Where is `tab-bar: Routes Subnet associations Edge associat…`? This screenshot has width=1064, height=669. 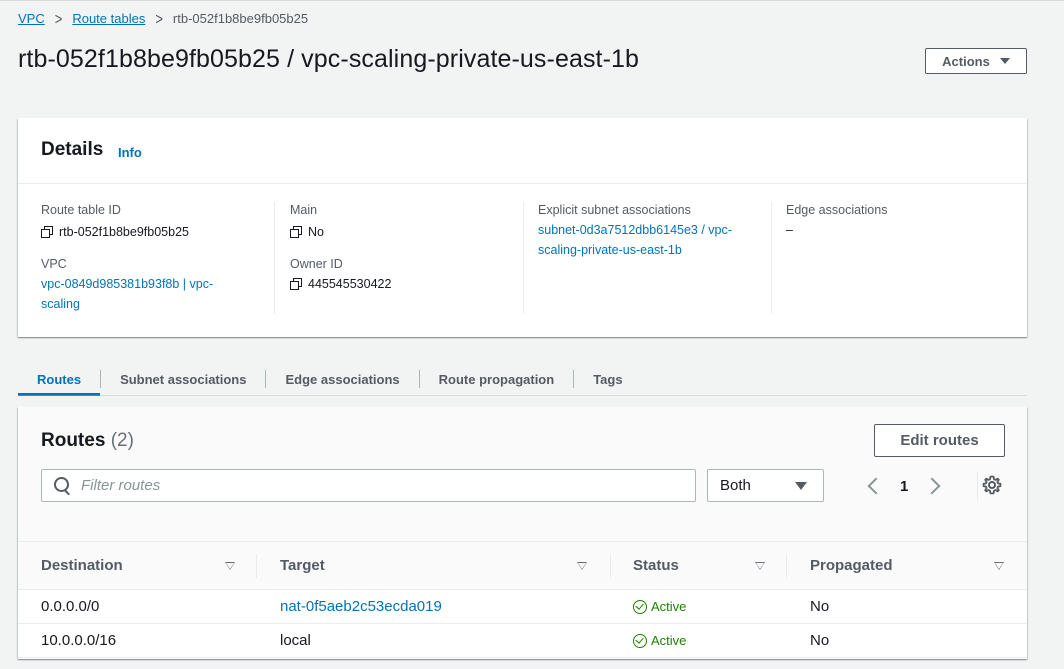 tab-bar: Routes Subnet associations Edge associat… is located at coordinates (330, 379).